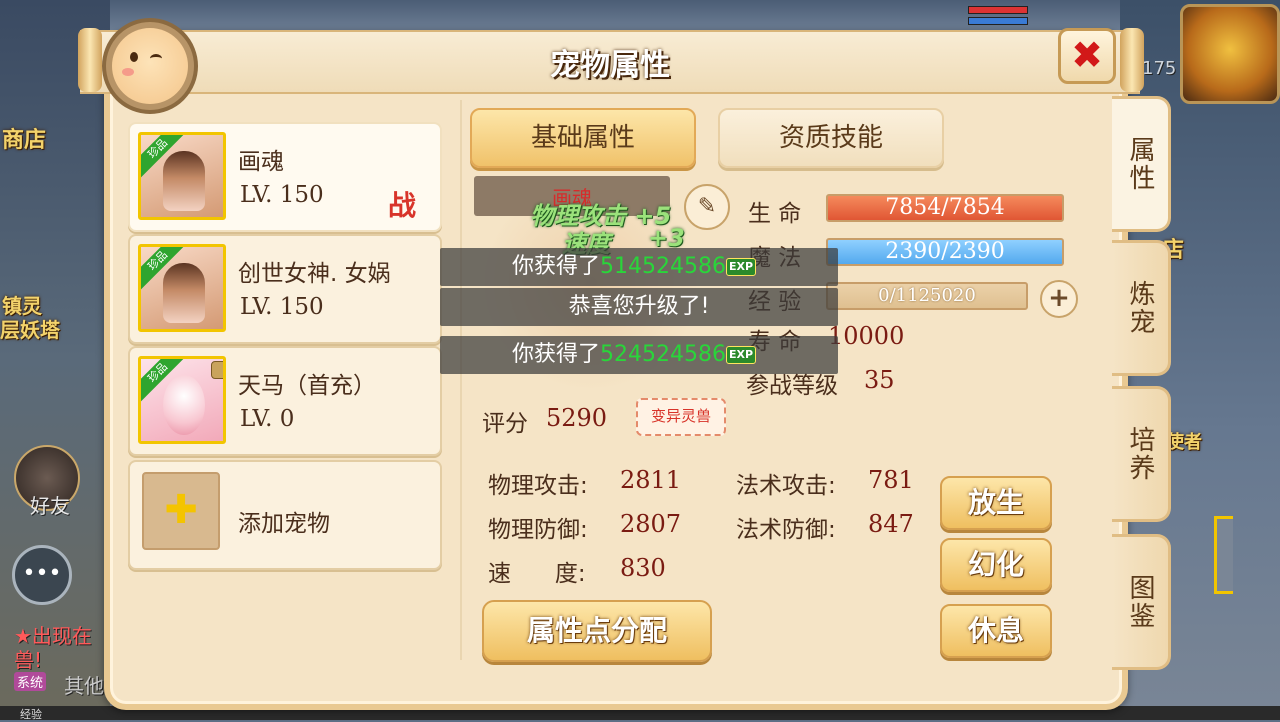 Image resolution: width=1280 pixels, height=722 pixels. Describe the element at coordinates (775, 214) in the screenshot. I see `life-label: 生 命` at that location.